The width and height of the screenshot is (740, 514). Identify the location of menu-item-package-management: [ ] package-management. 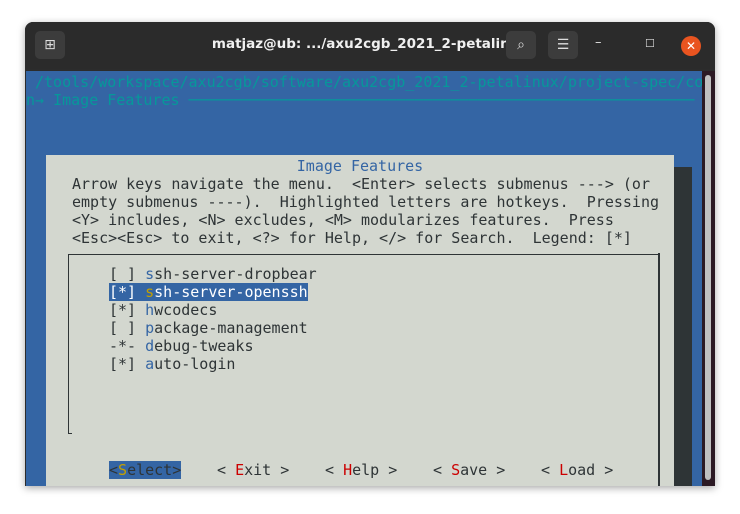
(208, 328).